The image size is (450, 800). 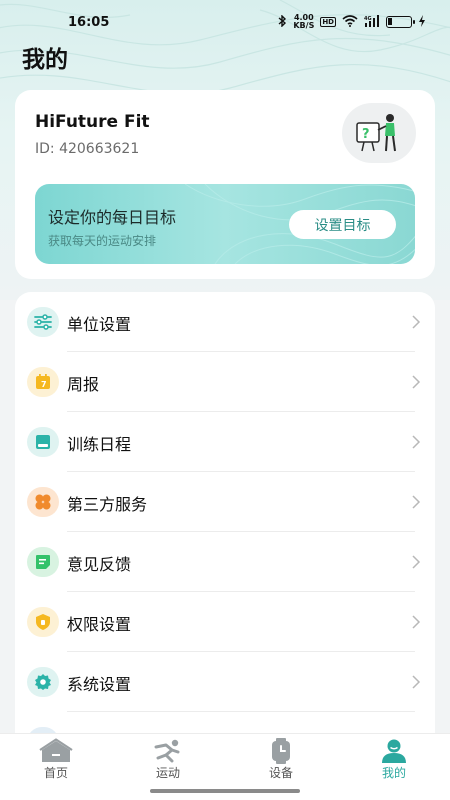 What do you see at coordinates (372, 22) in the screenshot?
I see `cell-signal-icon: 4G` at bounding box center [372, 22].